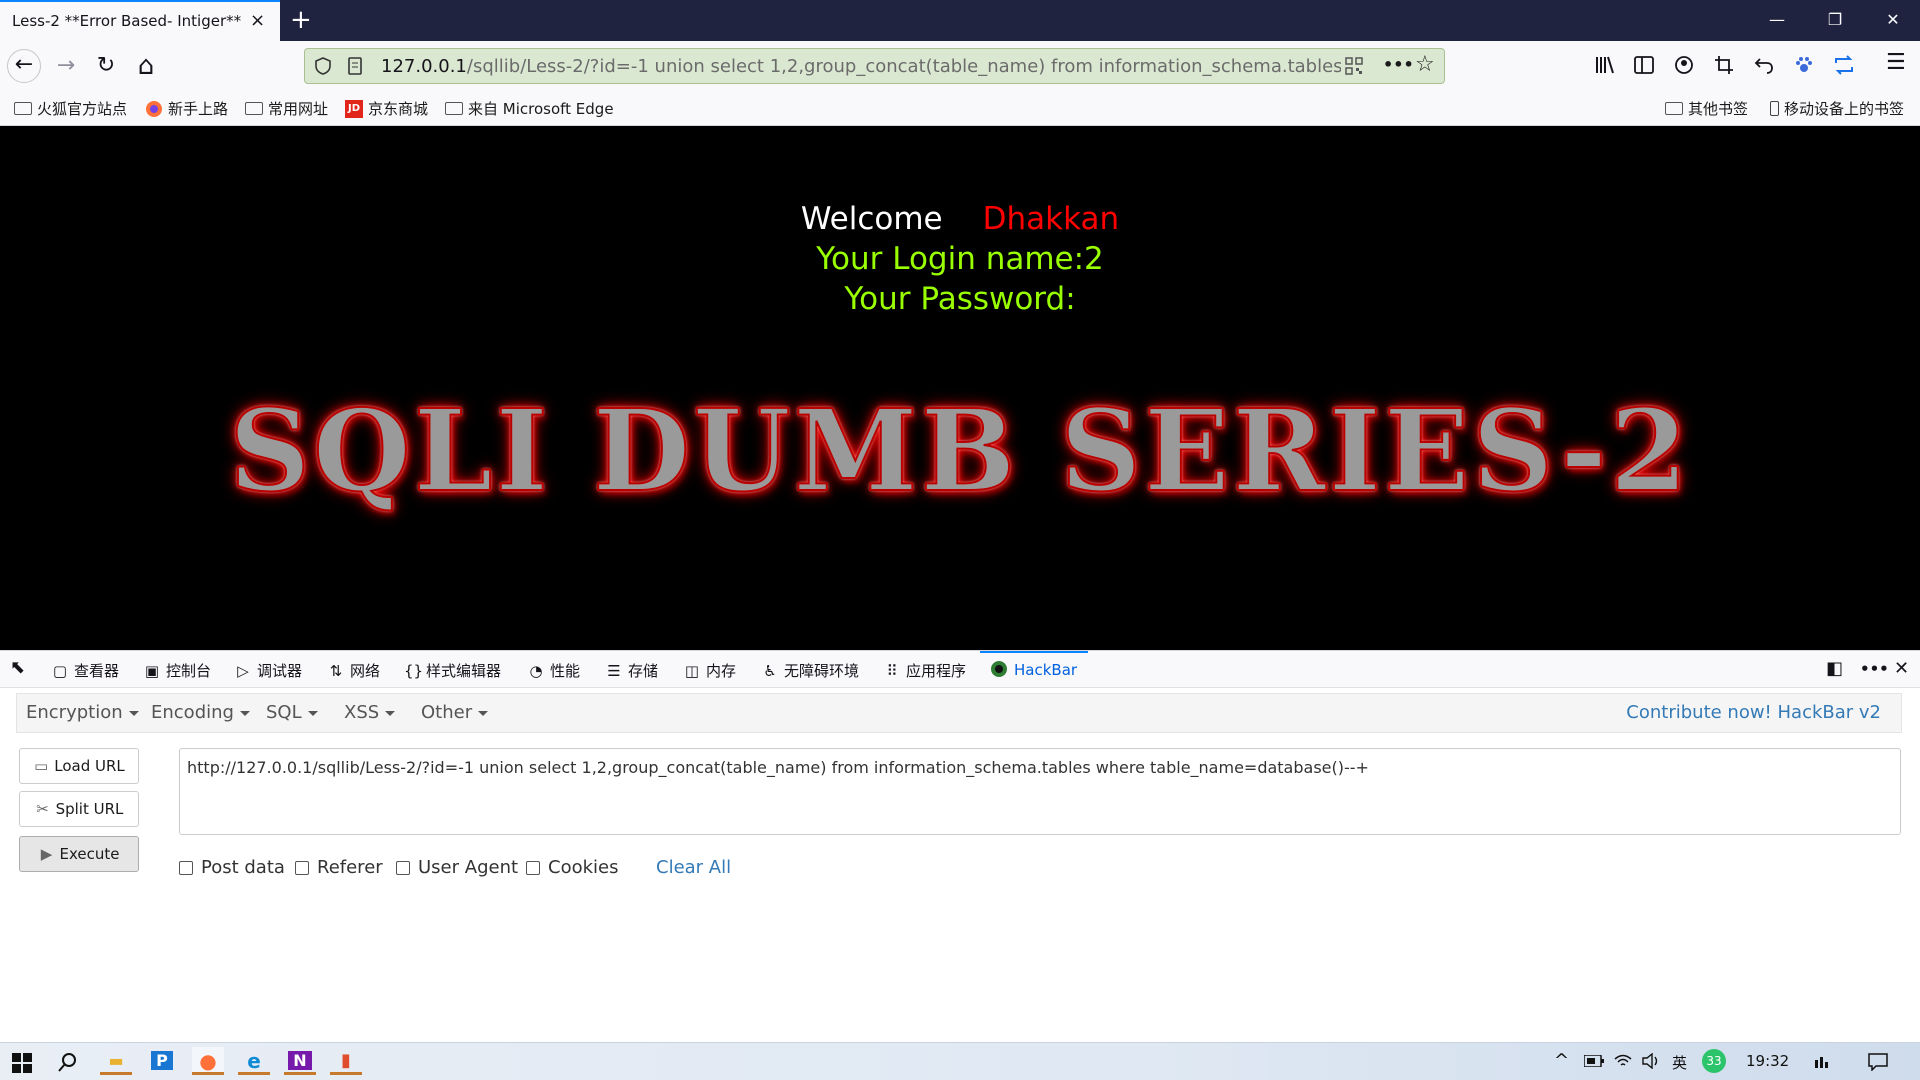  What do you see at coordinates (232, 867) in the screenshot?
I see `post-data-checkbox: Post data` at bounding box center [232, 867].